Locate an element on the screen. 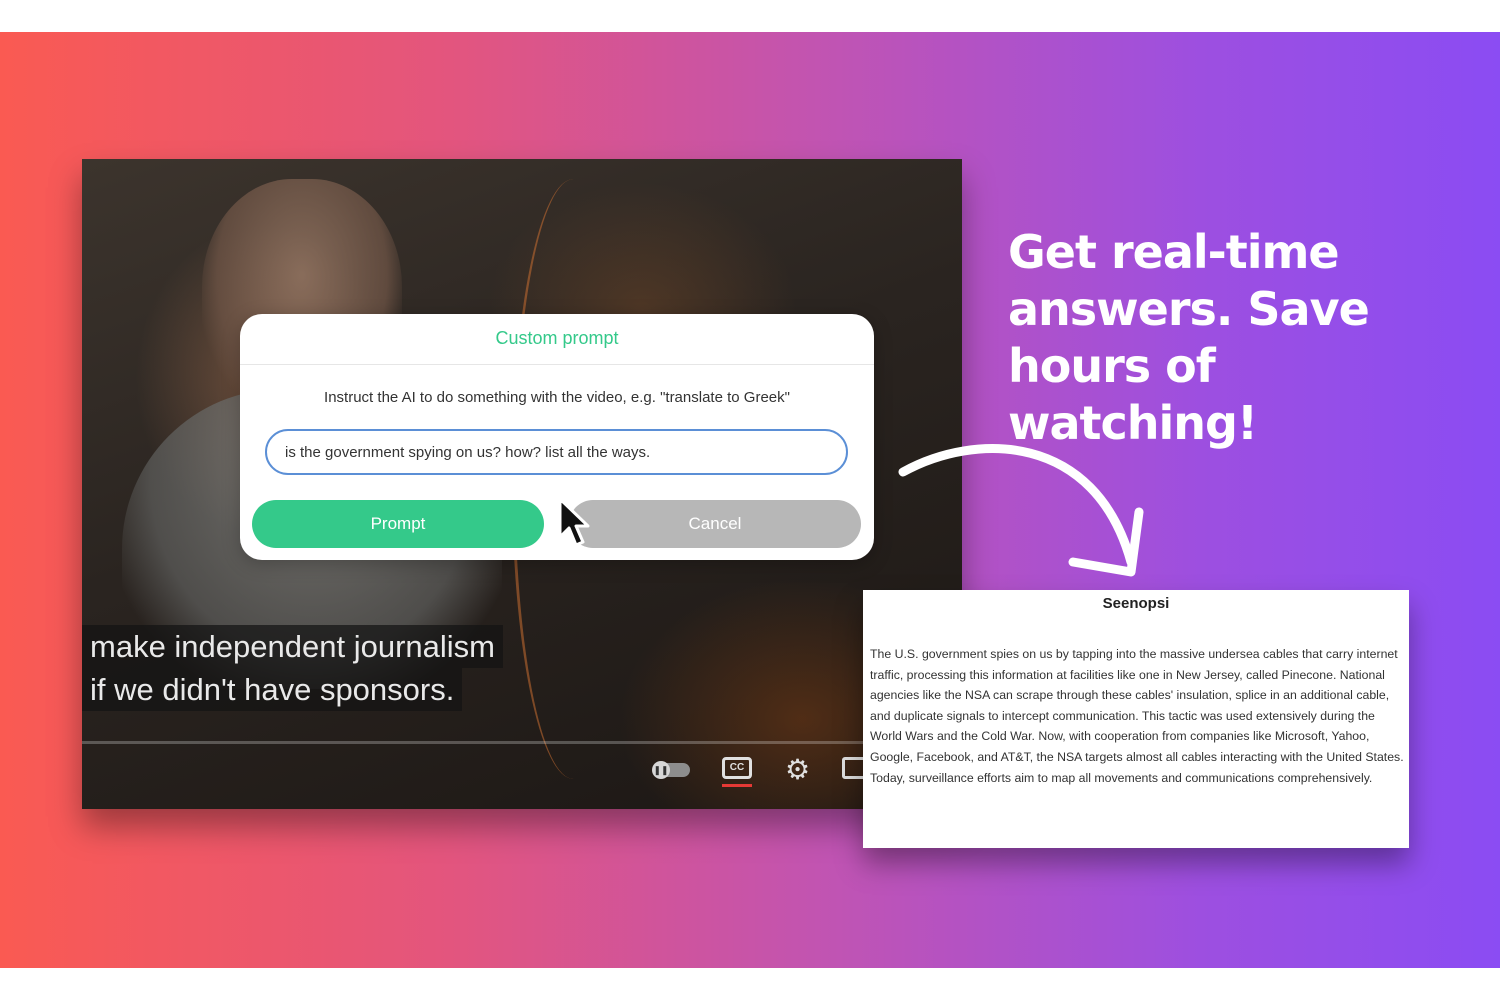 Image resolution: width=1500 pixels, height=1000 pixels. pause-icon: ❚❚ is located at coordinates (661, 770).